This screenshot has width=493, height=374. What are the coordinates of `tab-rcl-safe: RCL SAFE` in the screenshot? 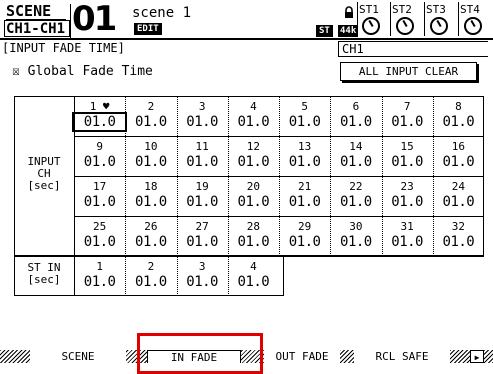 It's located at (402, 356).